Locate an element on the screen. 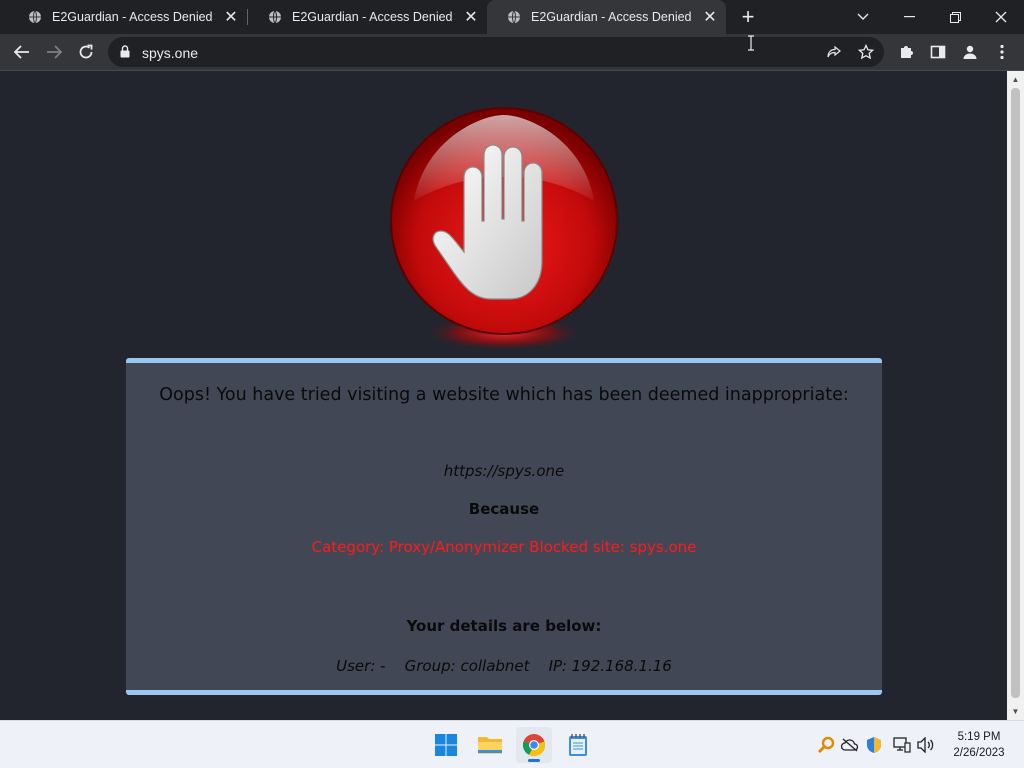 This screenshot has height=768, width=1024. search-magnifier-icon is located at coordinates (826, 745).